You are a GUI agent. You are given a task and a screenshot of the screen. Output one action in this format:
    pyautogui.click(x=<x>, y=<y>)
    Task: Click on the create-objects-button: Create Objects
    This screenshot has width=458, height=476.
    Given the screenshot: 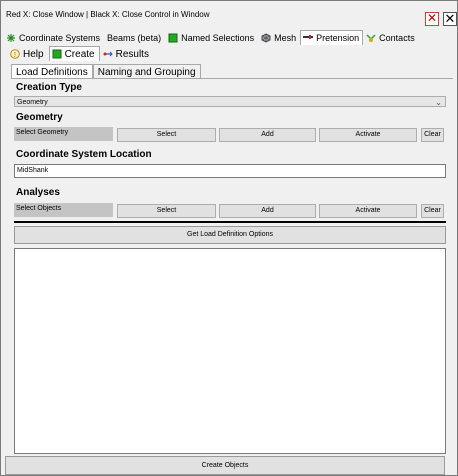 What is the action you would take?
    pyautogui.click(x=225, y=465)
    